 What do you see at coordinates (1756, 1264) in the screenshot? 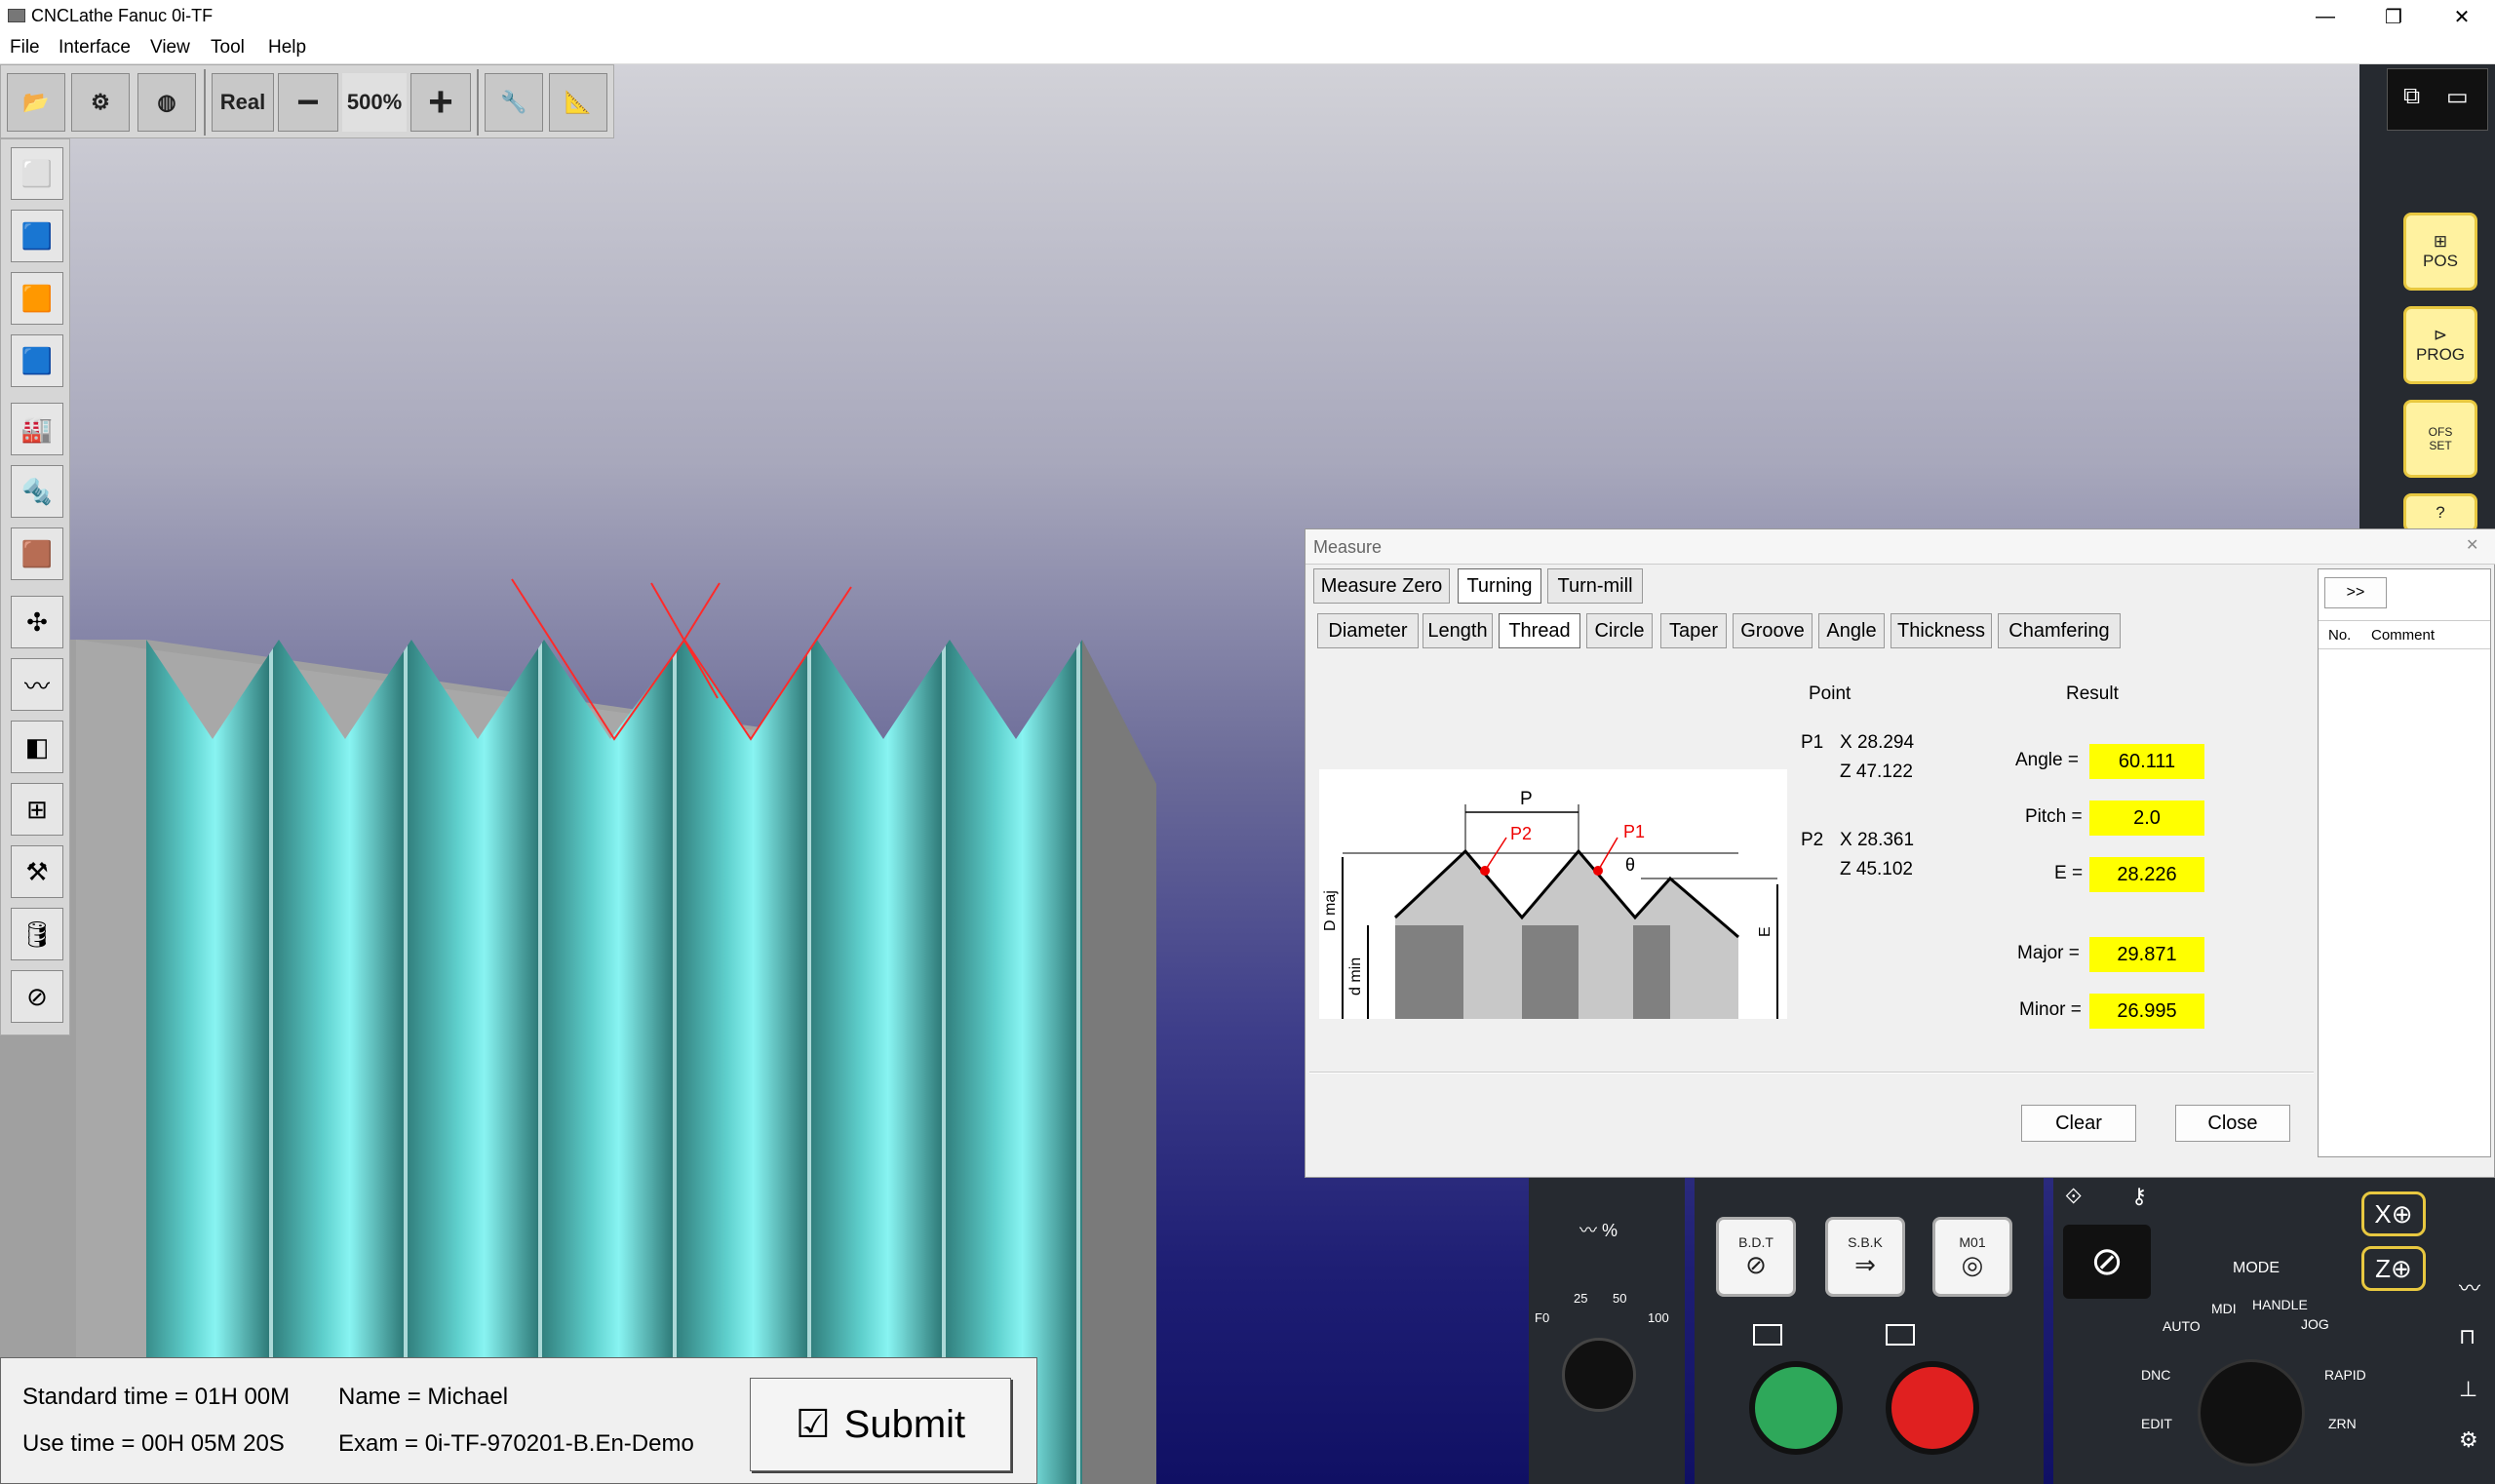
I see `bdt-icon: ⊘` at bounding box center [1756, 1264].